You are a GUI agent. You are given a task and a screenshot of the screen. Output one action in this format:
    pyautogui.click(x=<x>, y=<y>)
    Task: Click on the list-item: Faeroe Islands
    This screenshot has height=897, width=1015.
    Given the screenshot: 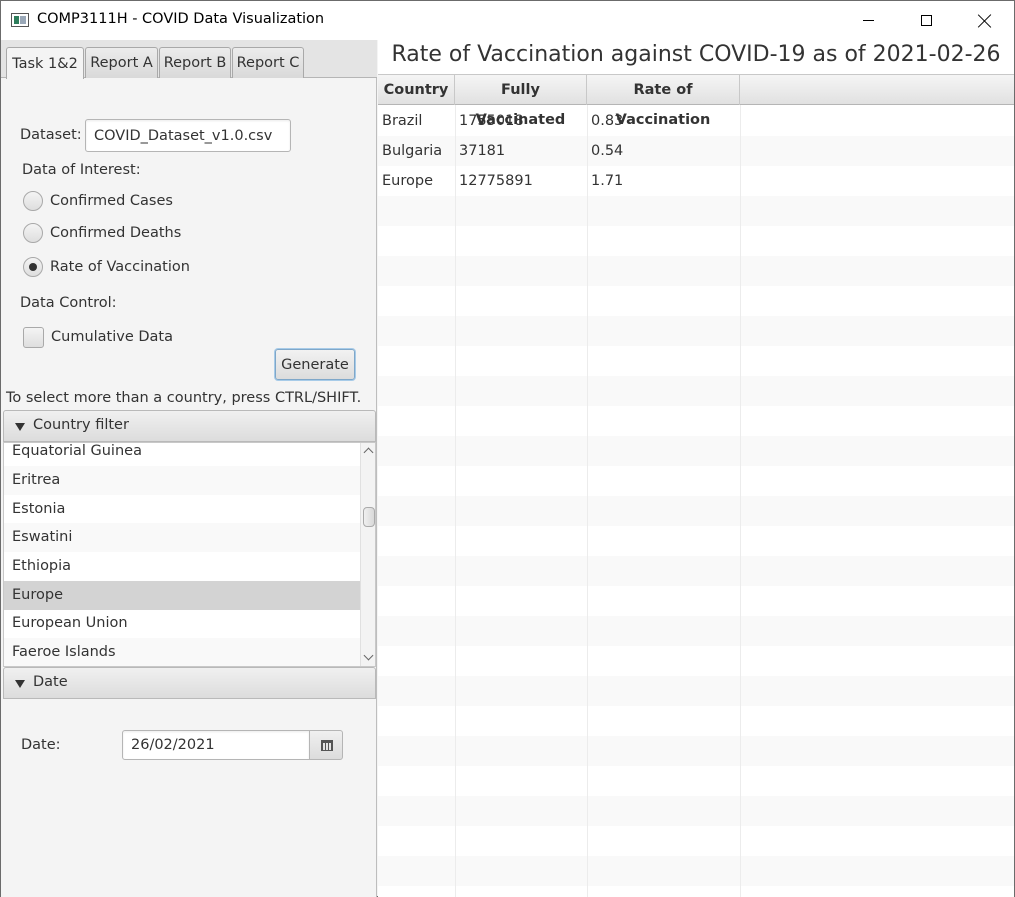 What is the action you would take?
    pyautogui.click(x=182, y=652)
    